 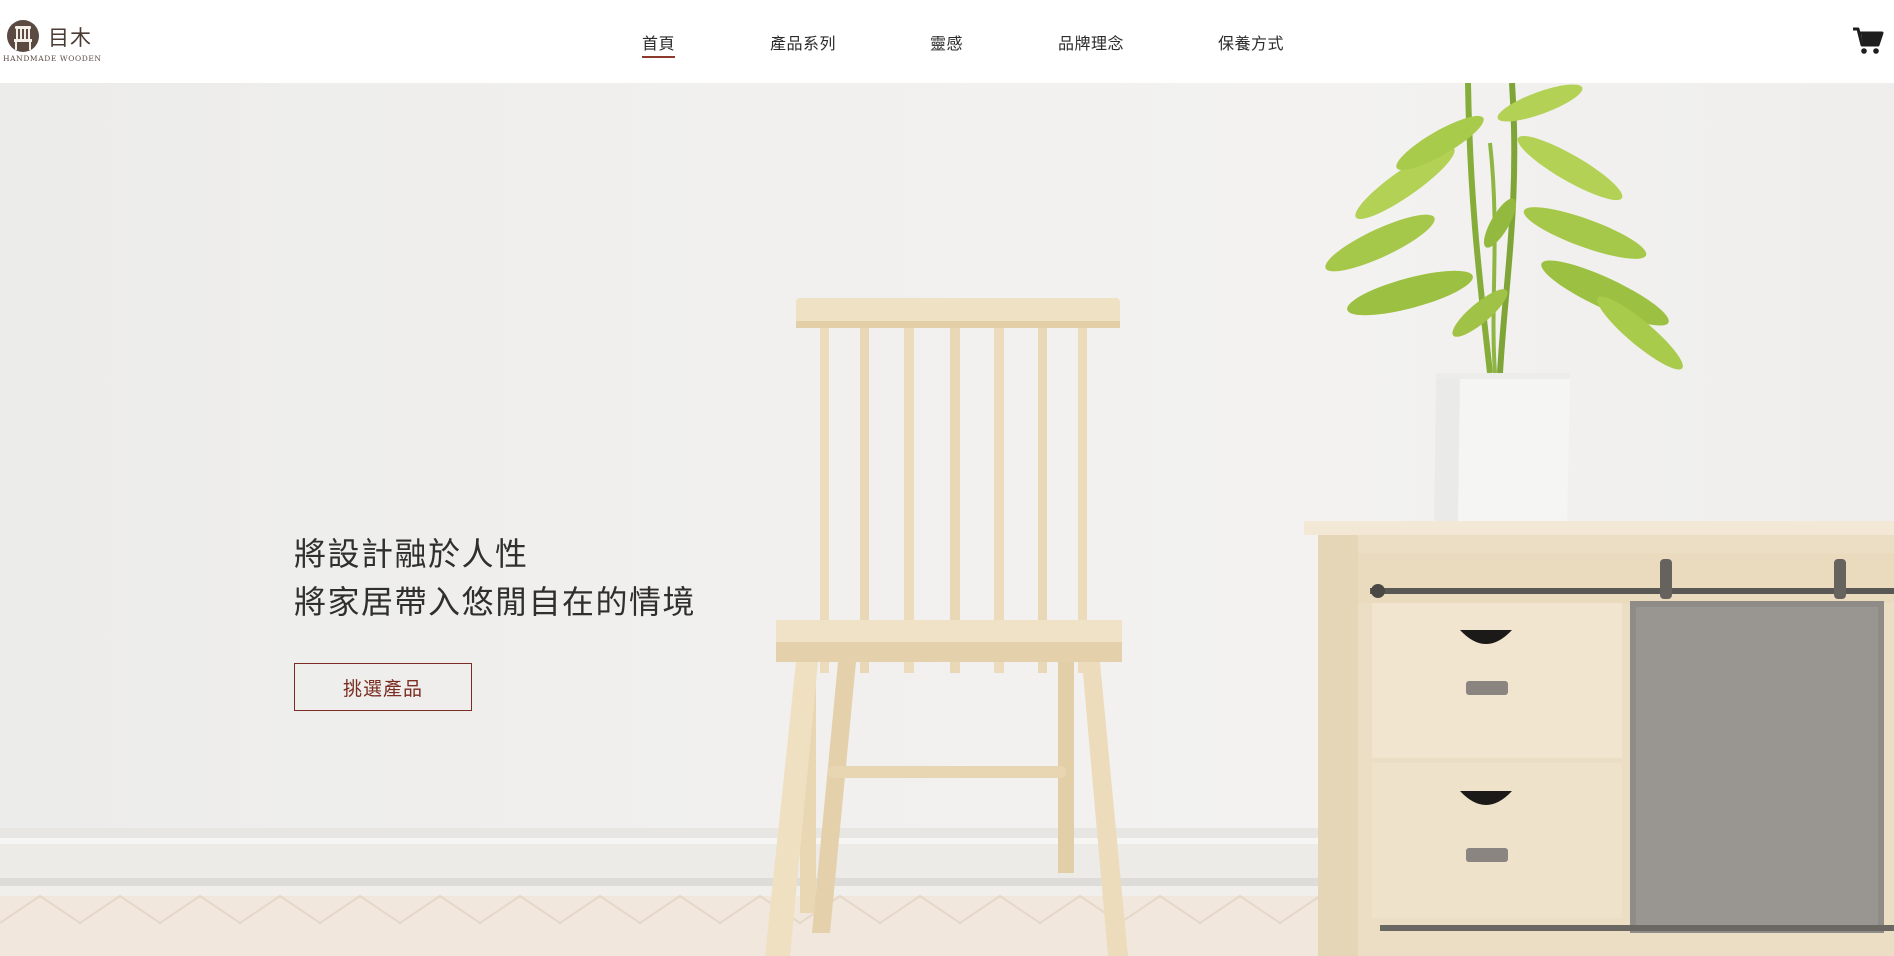 What do you see at coordinates (803, 42) in the screenshot?
I see `nav-item-products: 產品系列` at bounding box center [803, 42].